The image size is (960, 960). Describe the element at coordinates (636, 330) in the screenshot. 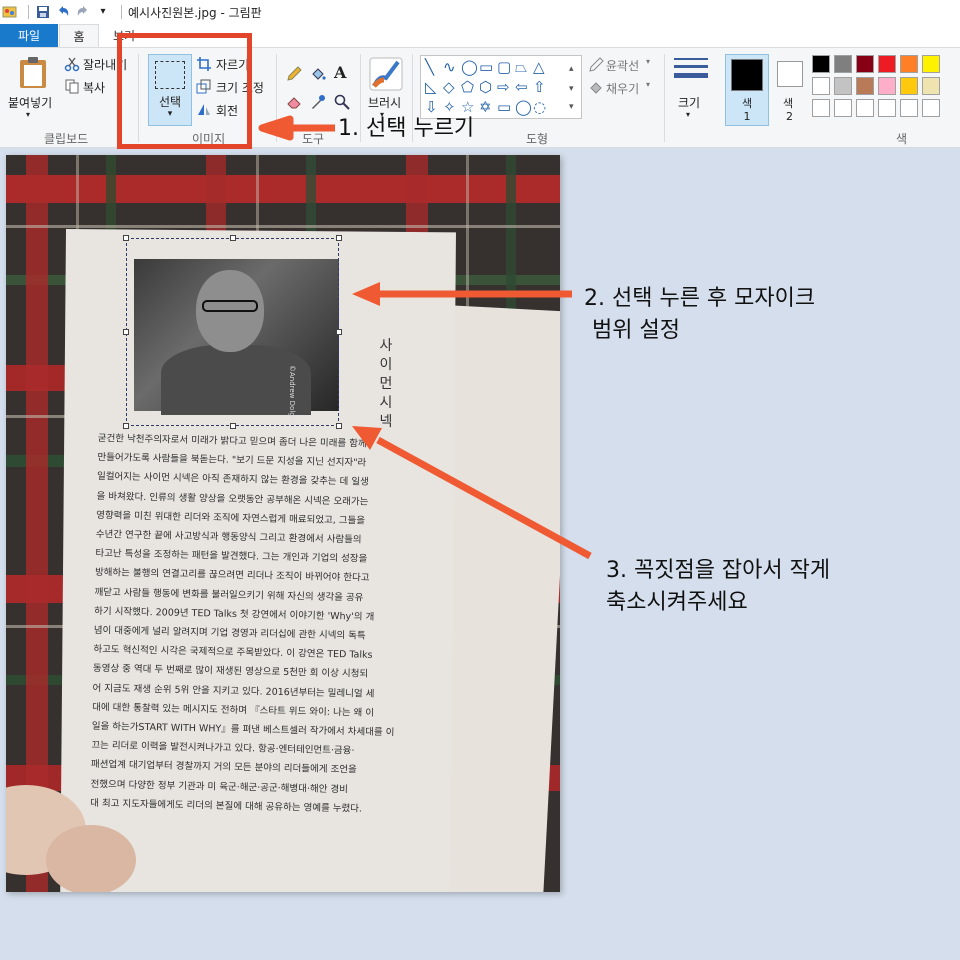

I see `annotation-step-2-line-2: 범위 설정` at that location.